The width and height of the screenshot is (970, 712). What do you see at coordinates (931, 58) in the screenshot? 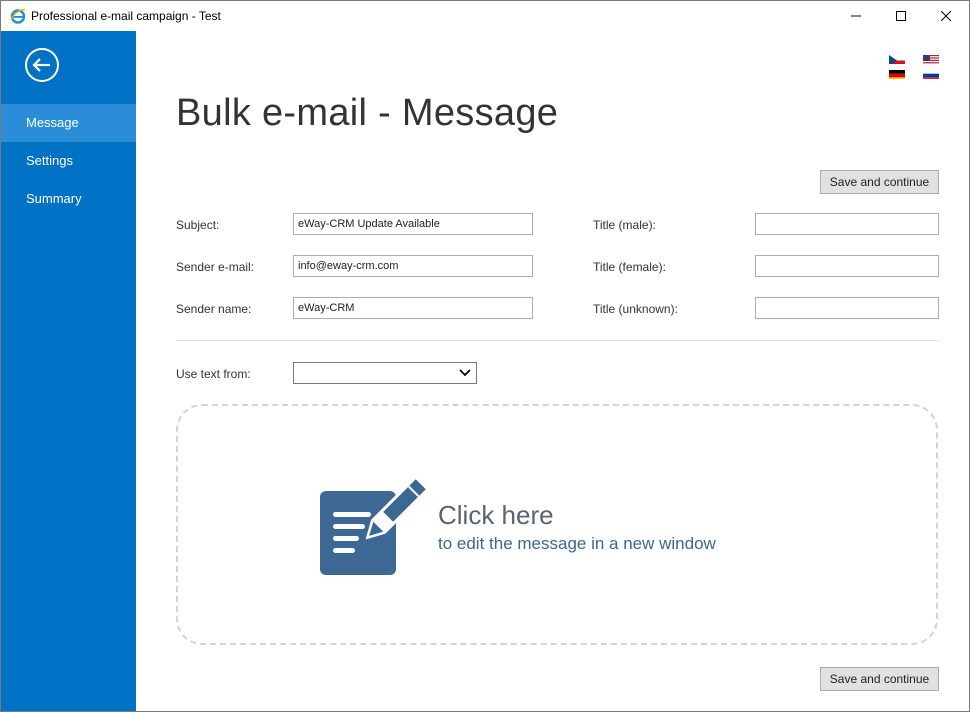
I see `us-flag-icon` at bounding box center [931, 58].